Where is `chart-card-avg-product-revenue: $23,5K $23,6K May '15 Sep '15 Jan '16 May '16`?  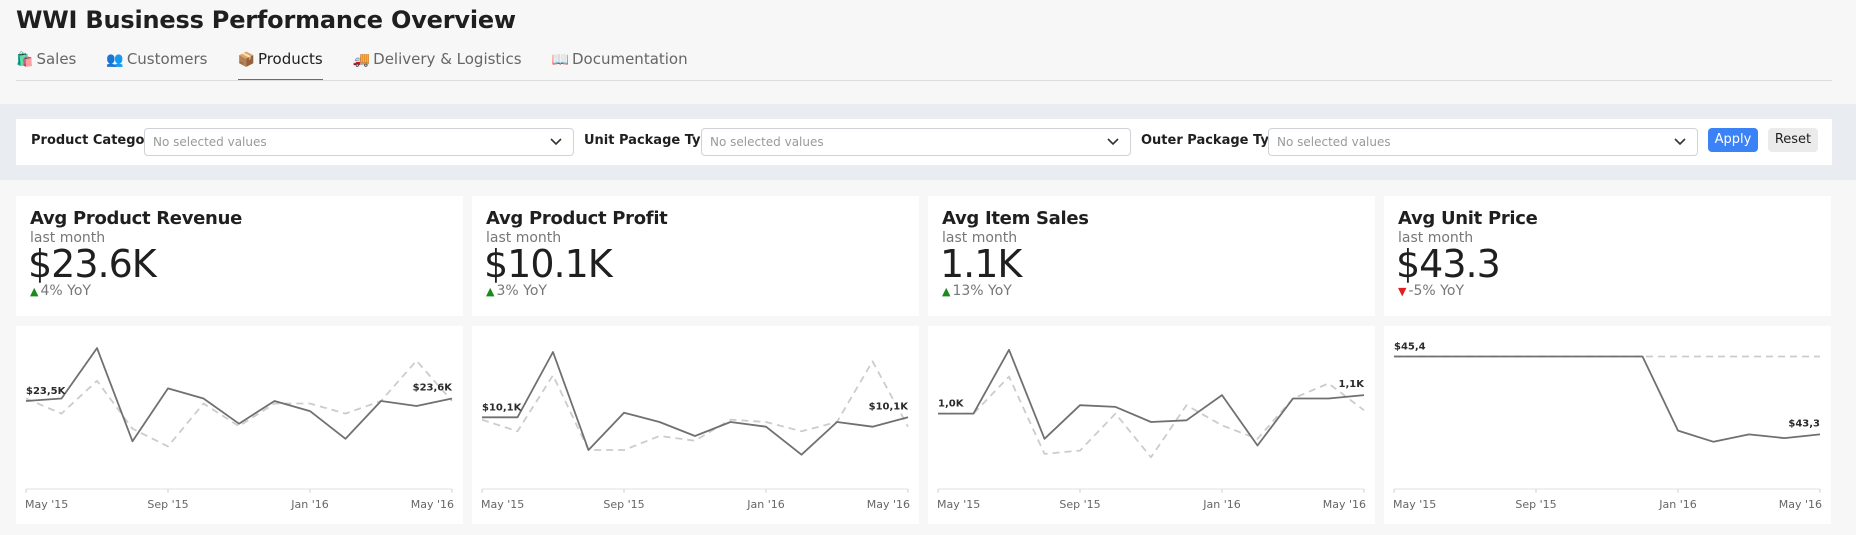
chart-card-avg-product-revenue: $23,5K $23,6K May '15 Sep '15 Jan '16 May '16 is located at coordinates (239, 425).